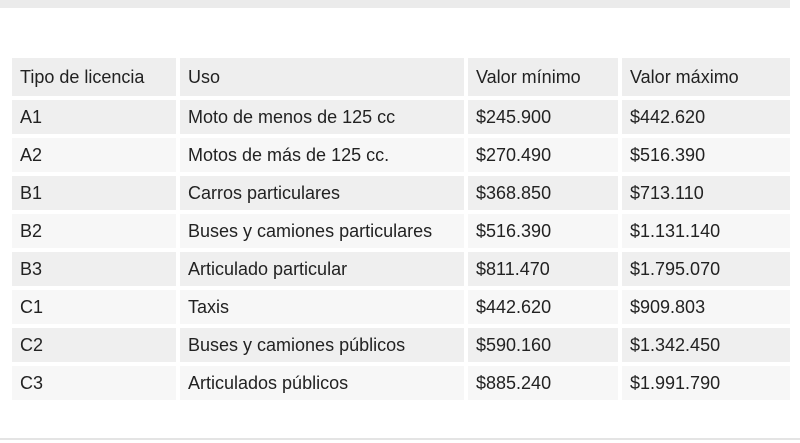 The width and height of the screenshot is (800, 443). I want to click on table-row: C1 Taxis $442.620 $909.803, so click(401, 307).